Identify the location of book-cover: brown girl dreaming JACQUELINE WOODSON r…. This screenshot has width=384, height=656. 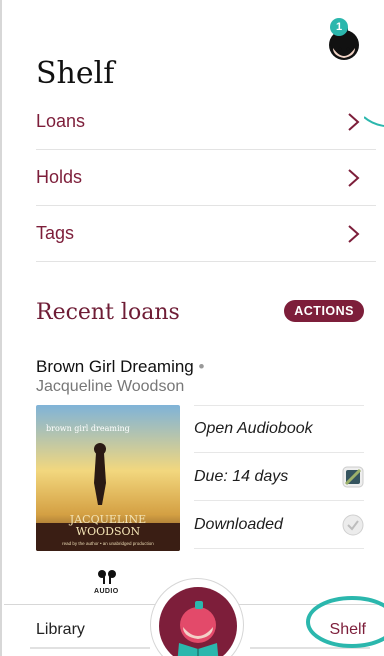
(108, 478).